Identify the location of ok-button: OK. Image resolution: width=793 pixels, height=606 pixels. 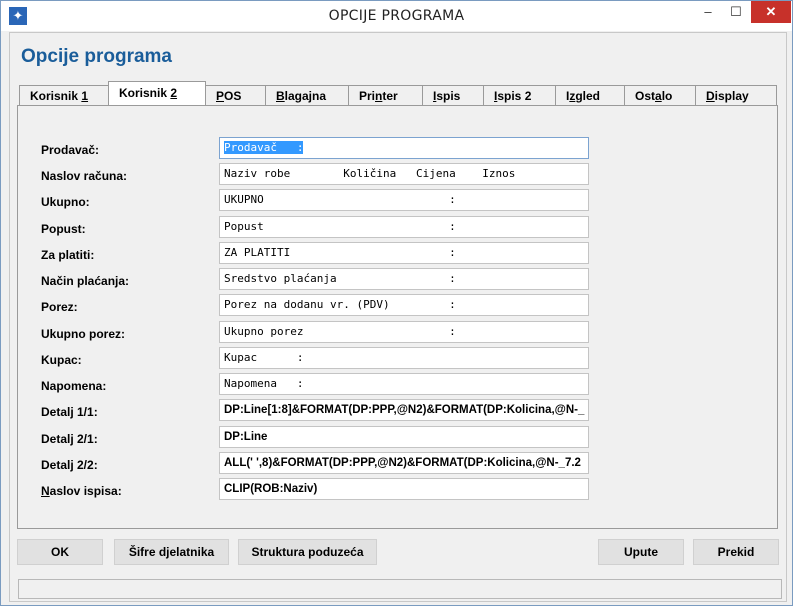
(60, 552).